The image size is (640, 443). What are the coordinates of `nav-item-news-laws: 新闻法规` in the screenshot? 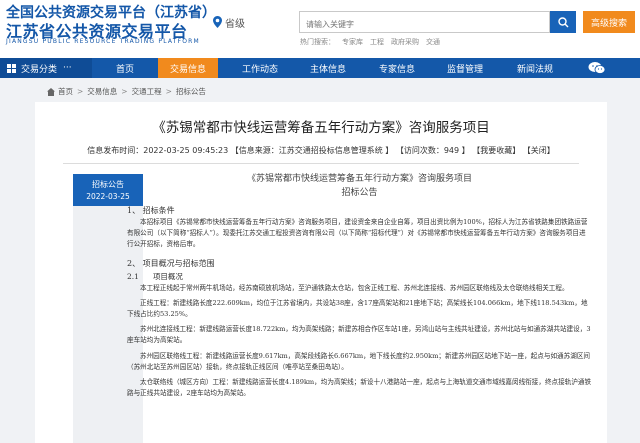 It's located at (535, 68).